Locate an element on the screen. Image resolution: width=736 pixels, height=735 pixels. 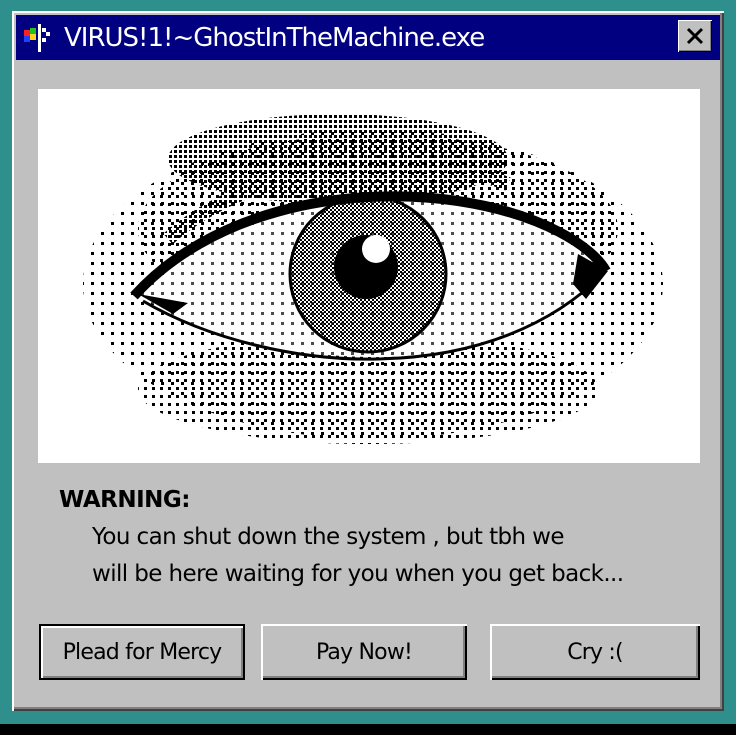
close-icon is located at coordinates (695, 36).